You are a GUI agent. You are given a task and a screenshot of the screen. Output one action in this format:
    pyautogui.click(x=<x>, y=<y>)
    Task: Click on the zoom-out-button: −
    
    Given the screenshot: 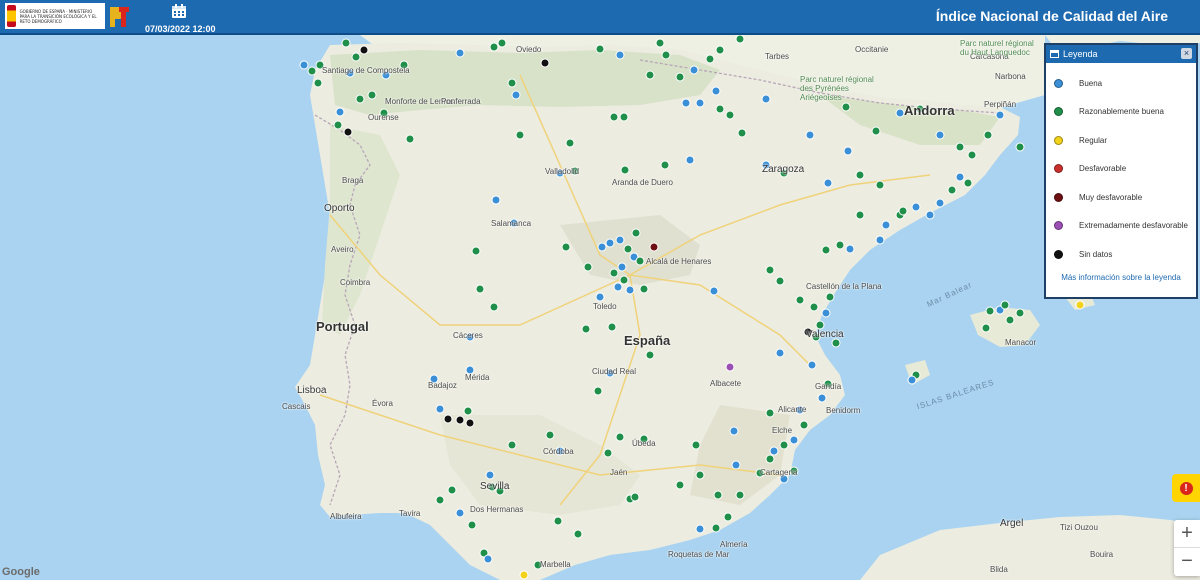 What is the action you would take?
    pyautogui.click(x=1187, y=562)
    